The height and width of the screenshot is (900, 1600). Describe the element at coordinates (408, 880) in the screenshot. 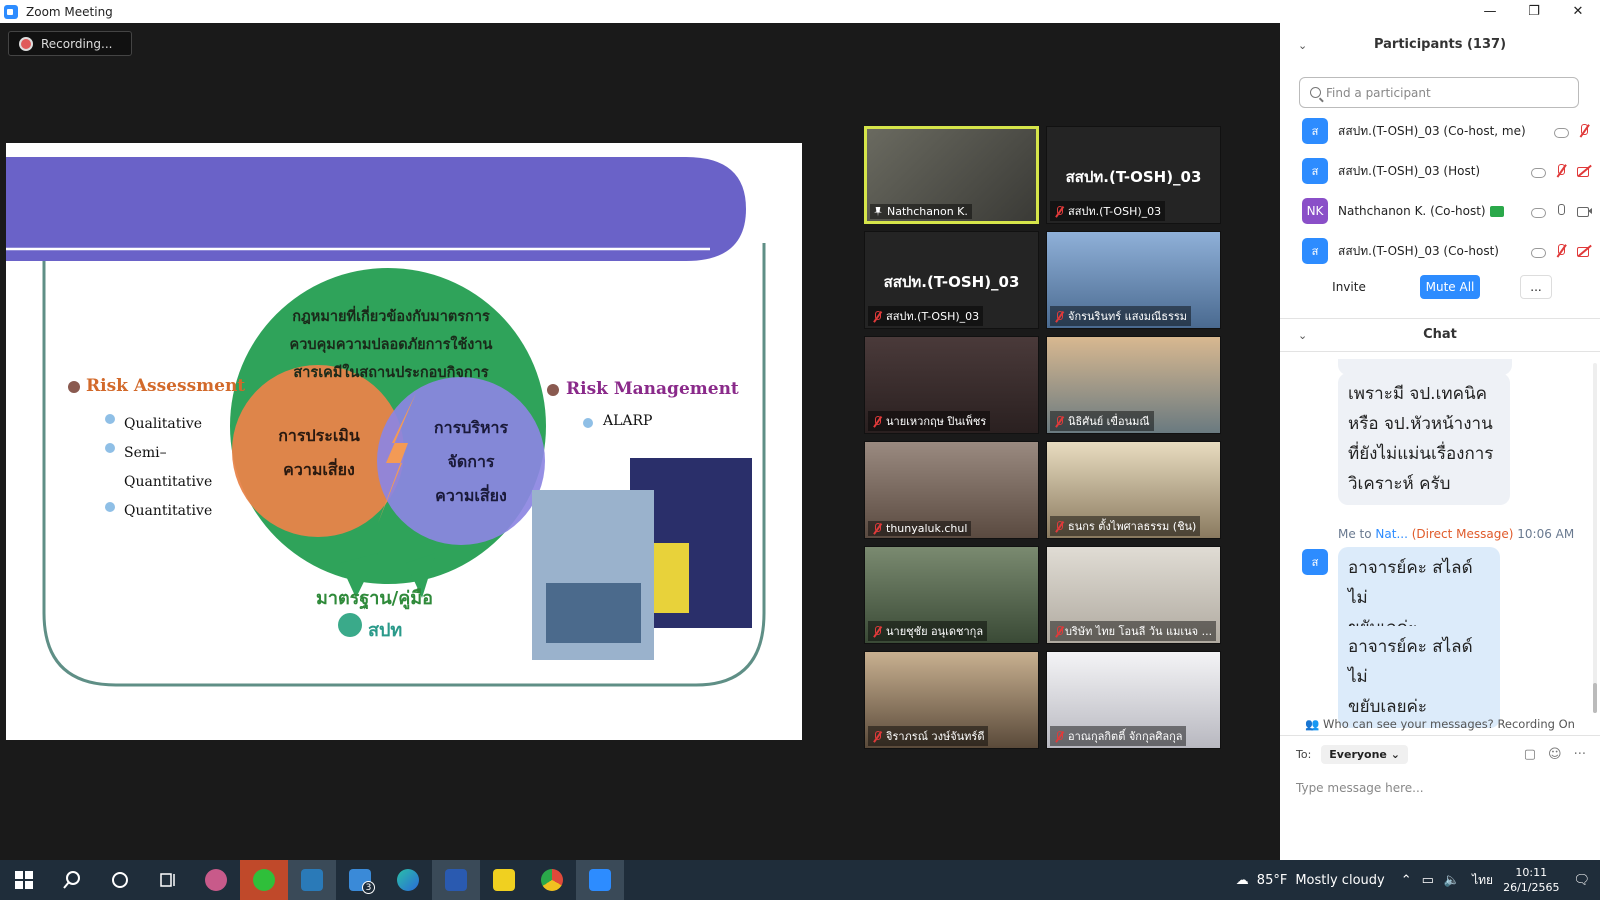

I see `edge-browser-icon` at that location.